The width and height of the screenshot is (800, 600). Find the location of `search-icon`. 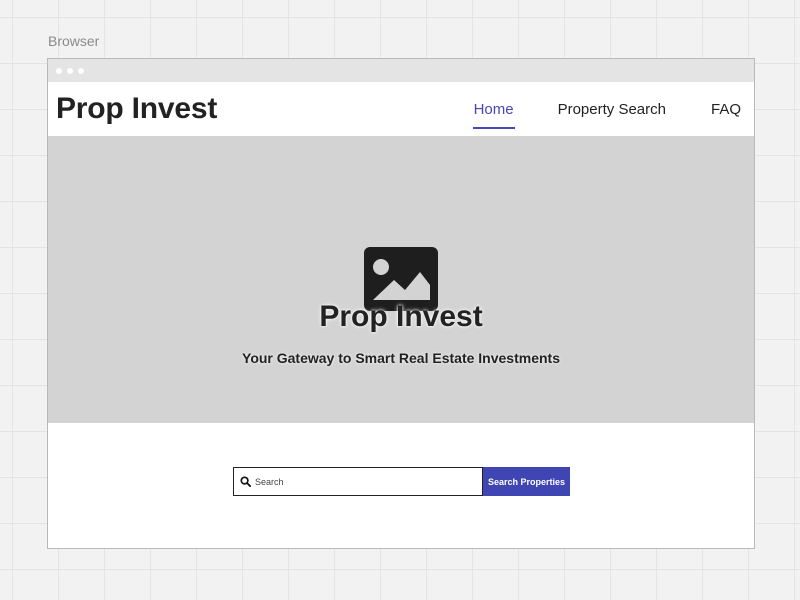

search-icon is located at coordinates (245, 481).